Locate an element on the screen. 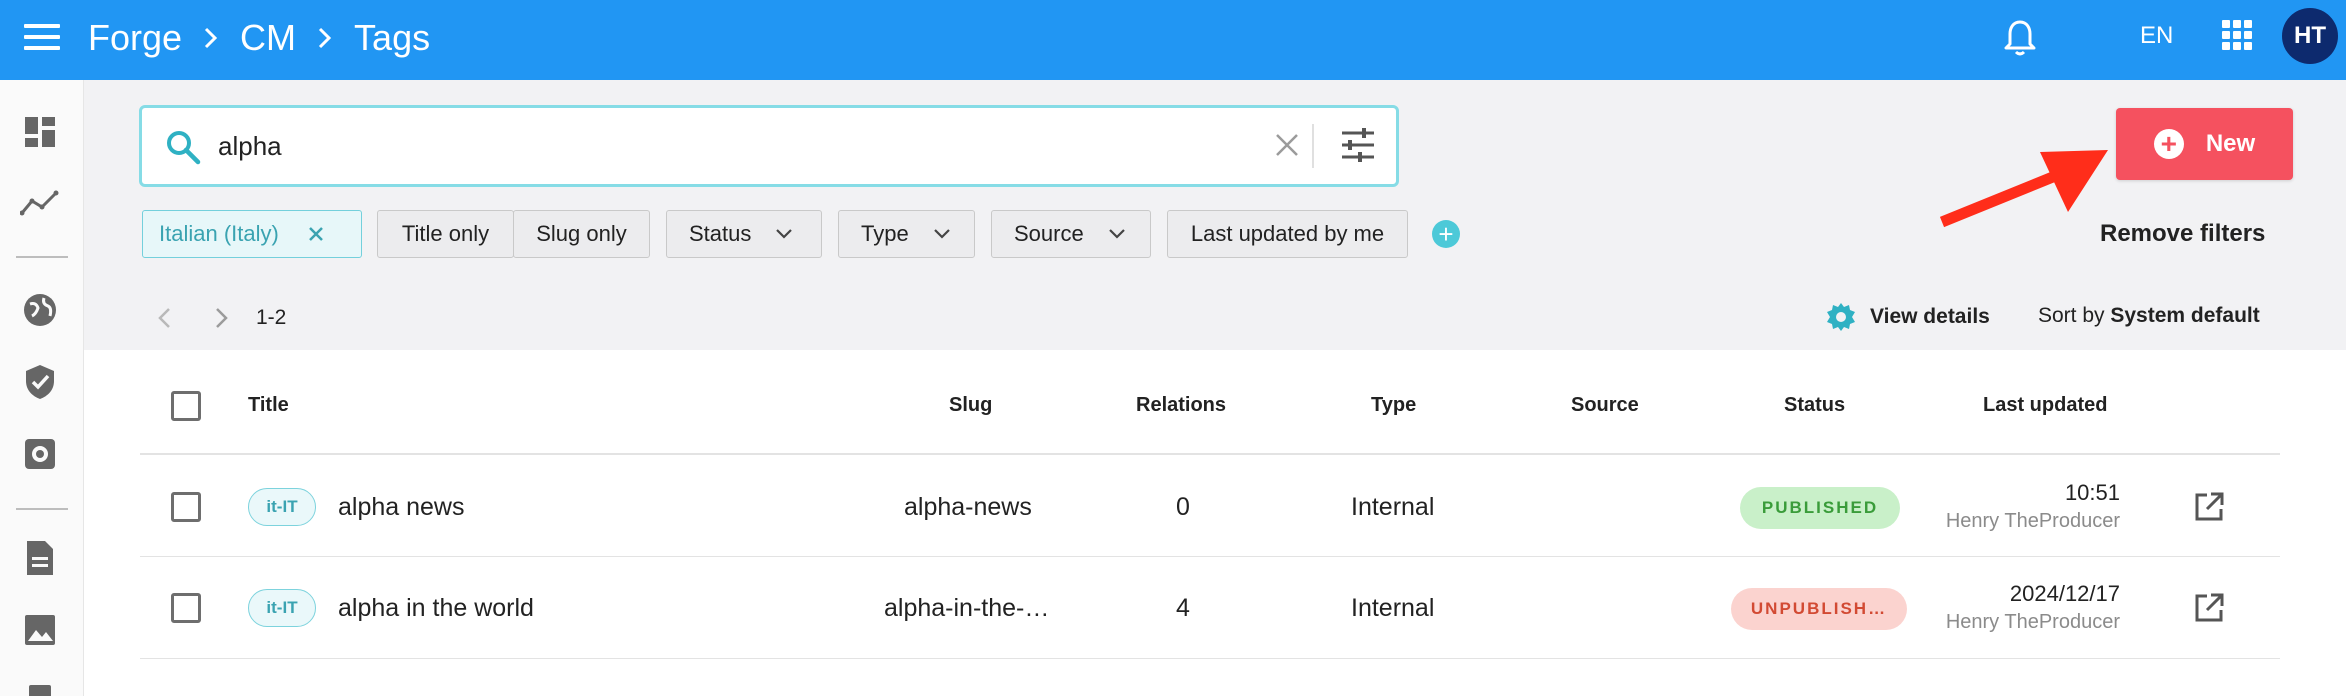 The width and height of the screenshot is (2346, 696). language-switcher: EN is located at coordinates (2156, 36).